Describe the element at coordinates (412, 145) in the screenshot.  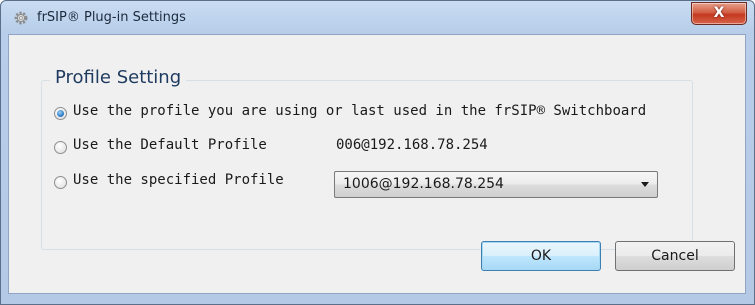
I see `default-profile-value: 006@192.168.78.254` at that location.